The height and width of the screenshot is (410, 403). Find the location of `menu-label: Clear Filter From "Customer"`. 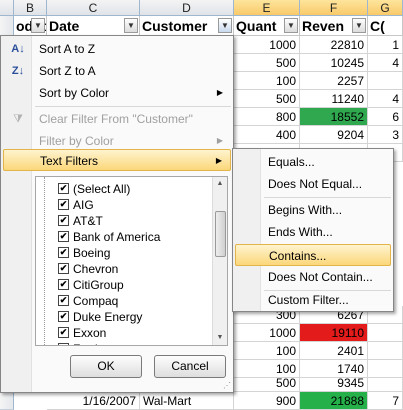

menu-label: Clear Filter From "Customer" is located at coordinates (116, 119).